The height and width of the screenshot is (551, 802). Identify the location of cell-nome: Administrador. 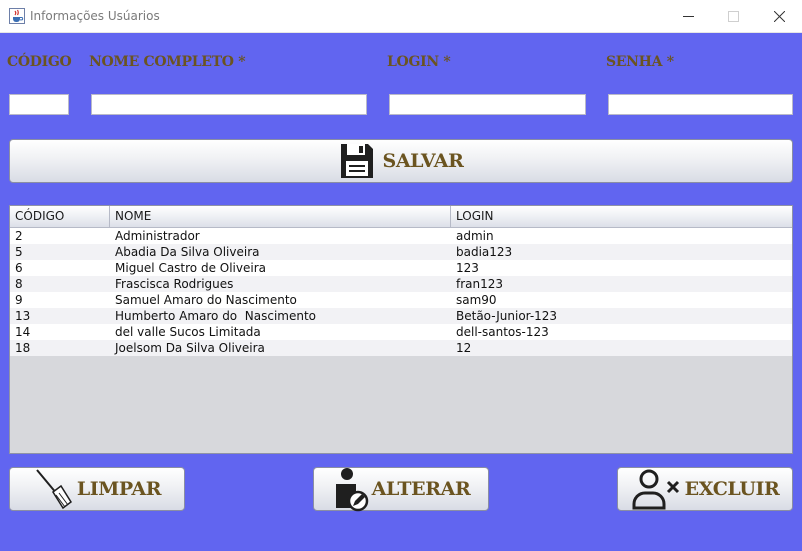
(157, 236).